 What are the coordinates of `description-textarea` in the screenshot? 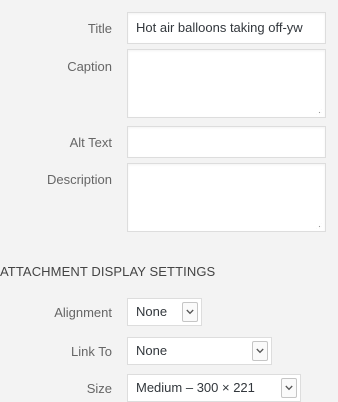 It's located at (226, 197).